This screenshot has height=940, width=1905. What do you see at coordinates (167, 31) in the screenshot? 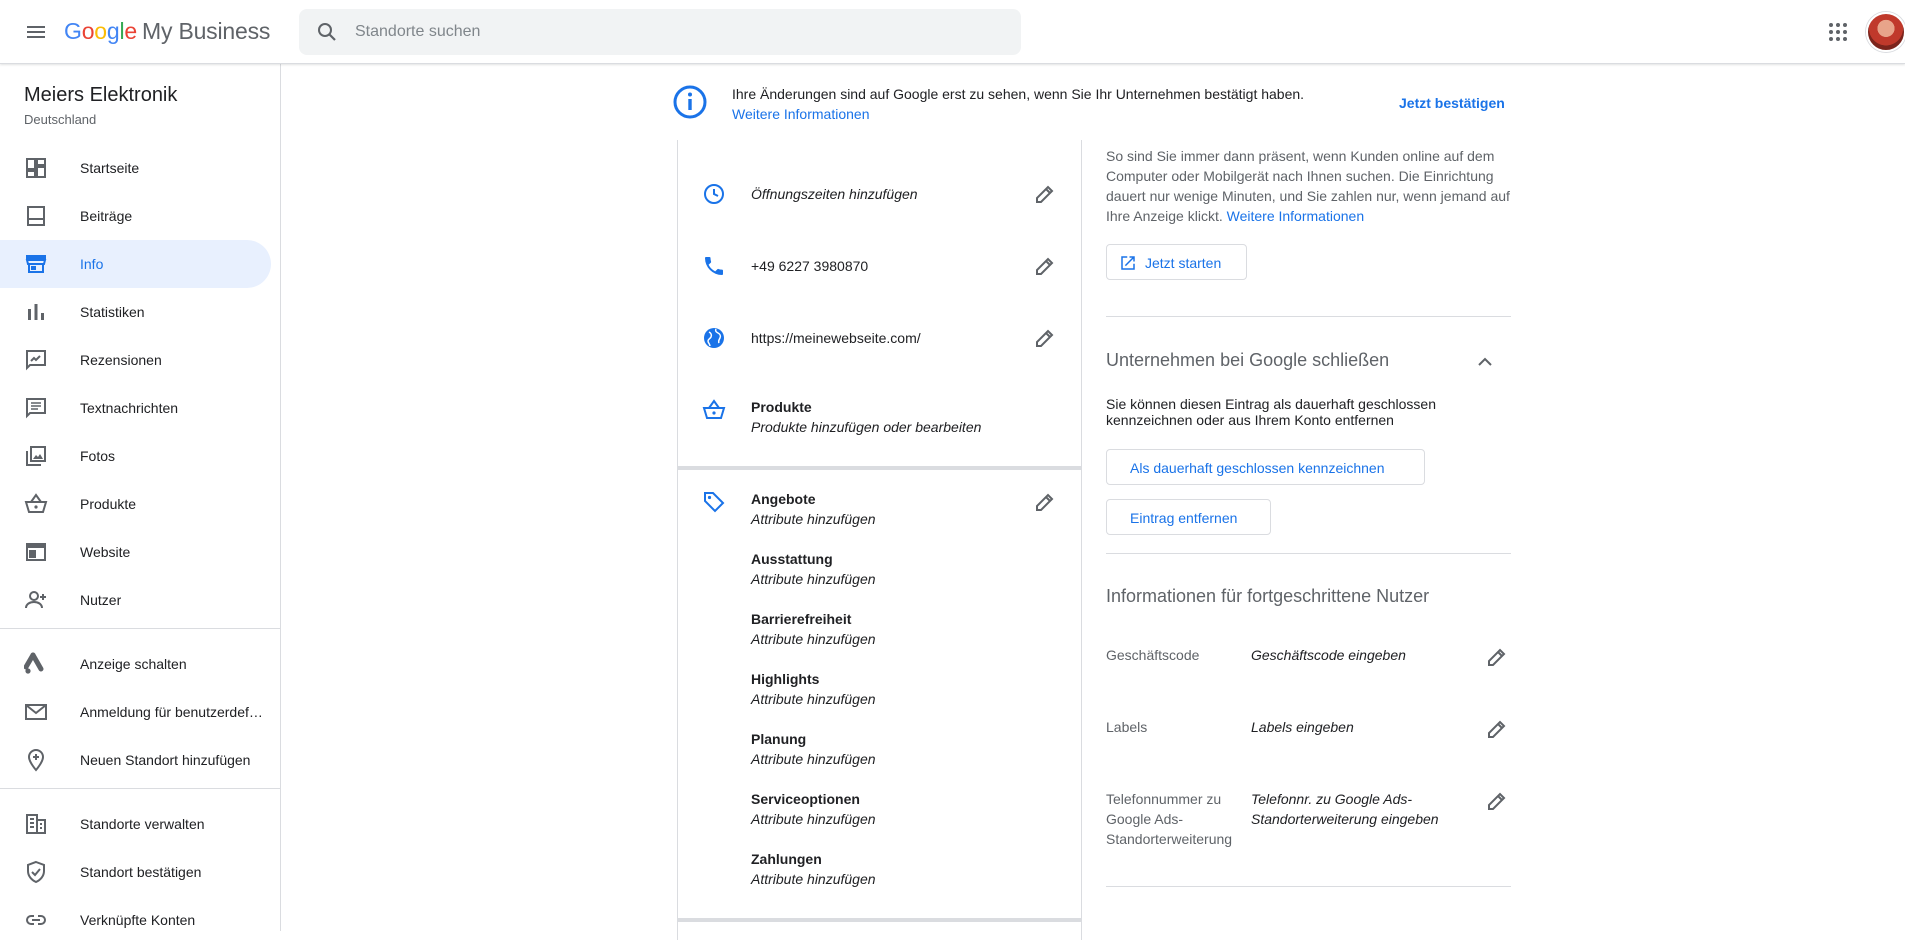
I see `google-my-business-logo: Google My Business` at bounding box center [167, 31].